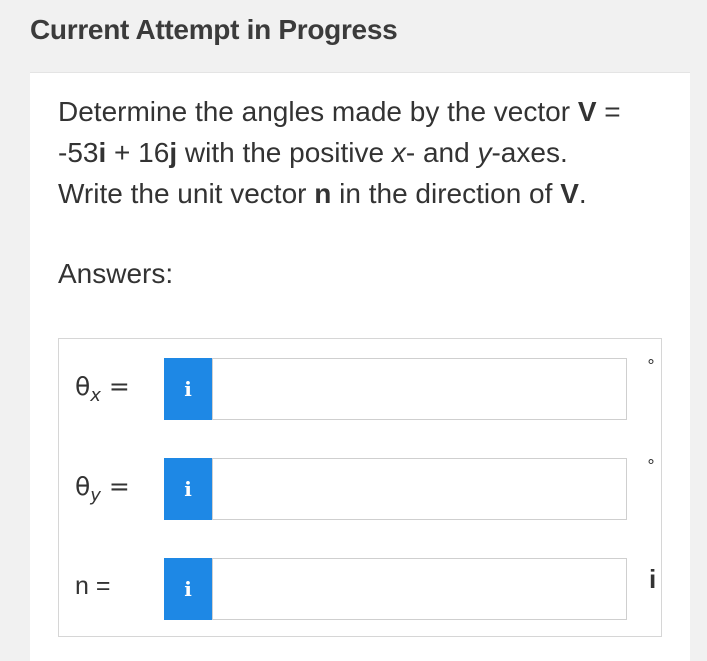 This screenshot has width=707, height=661. What do you see at coordinates (484, 152) in the screenshot?
I see `y-axis-symbol: y` at bounding box center [484, 152].